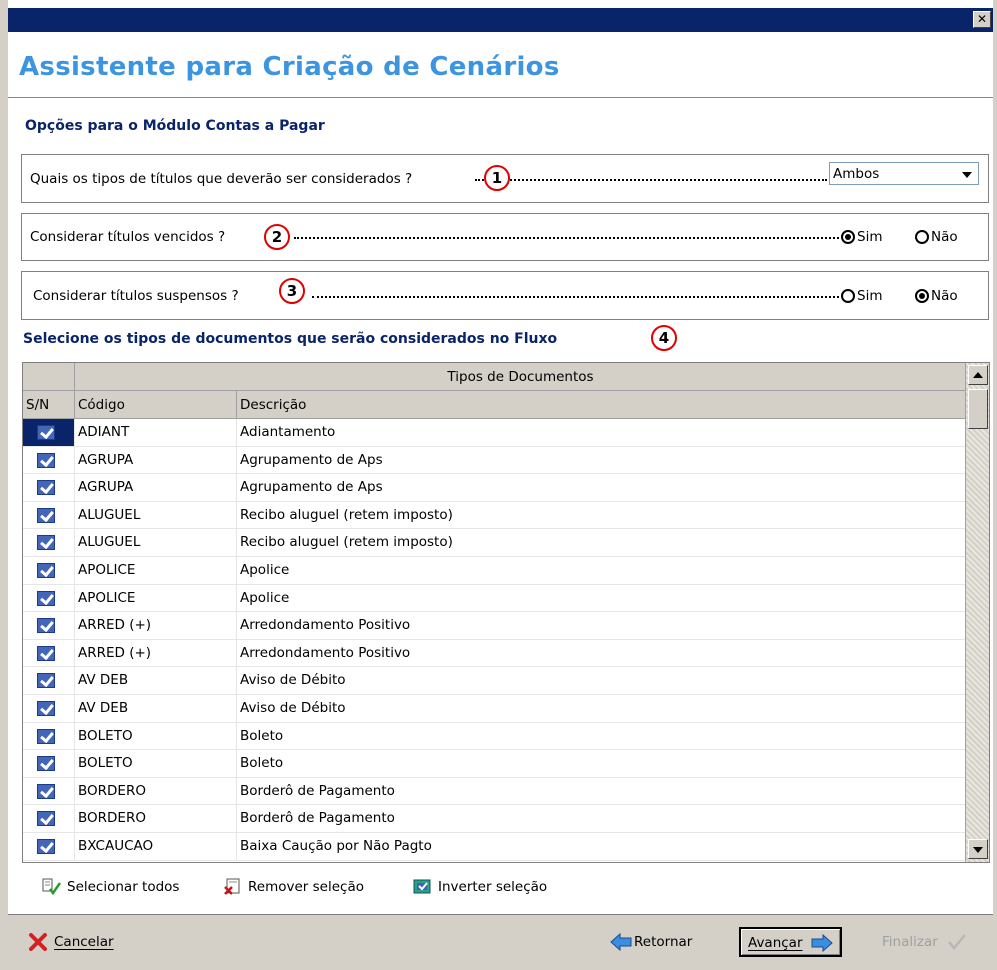  I want to click on title-type-select: Ambos, so click(904, 173).